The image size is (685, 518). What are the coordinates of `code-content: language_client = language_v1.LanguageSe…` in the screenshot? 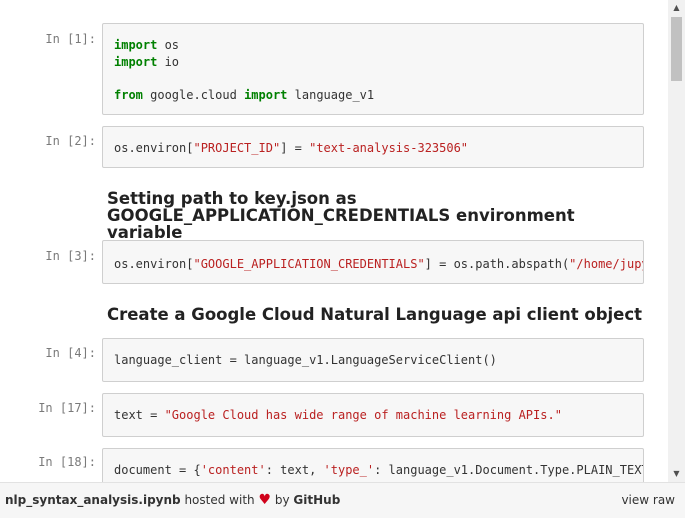 It's located at (305, 360).